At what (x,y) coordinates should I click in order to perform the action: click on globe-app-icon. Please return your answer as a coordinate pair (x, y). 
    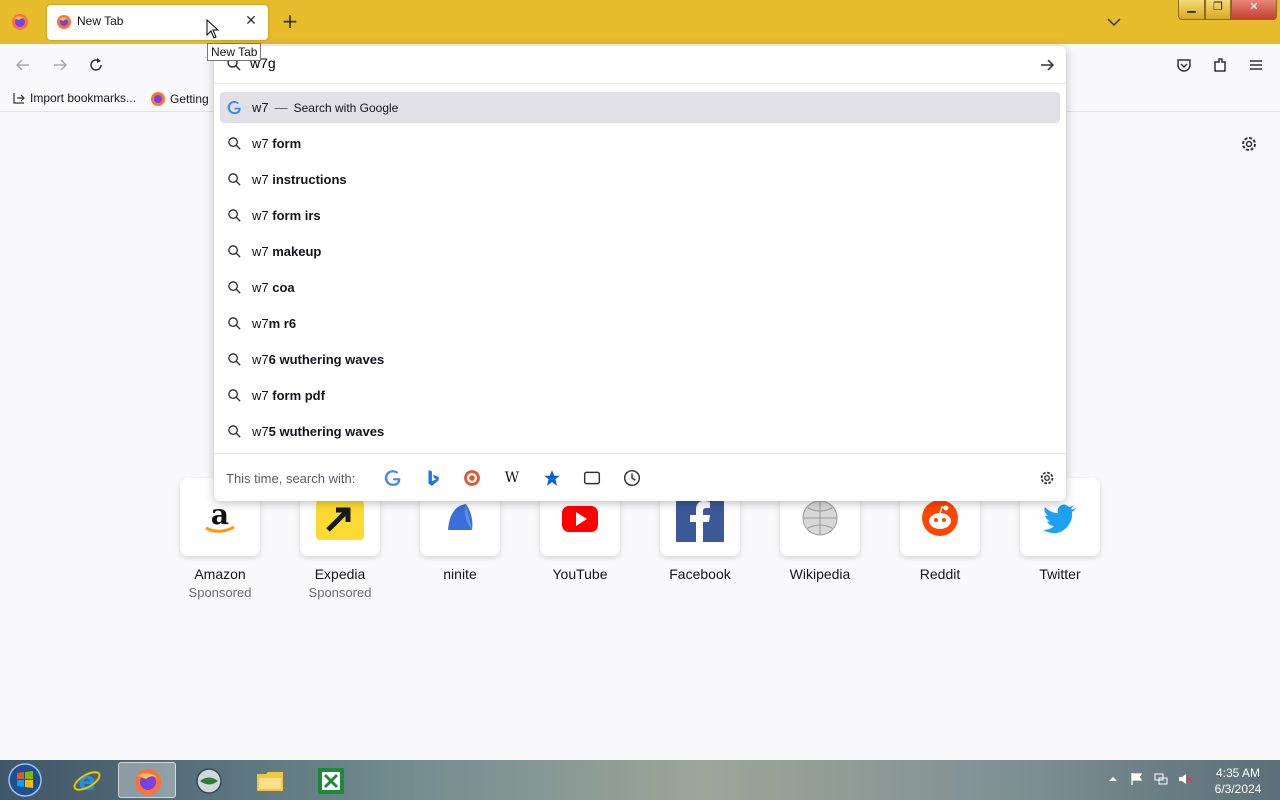
    Looking at the image, I should click on (209, 781).